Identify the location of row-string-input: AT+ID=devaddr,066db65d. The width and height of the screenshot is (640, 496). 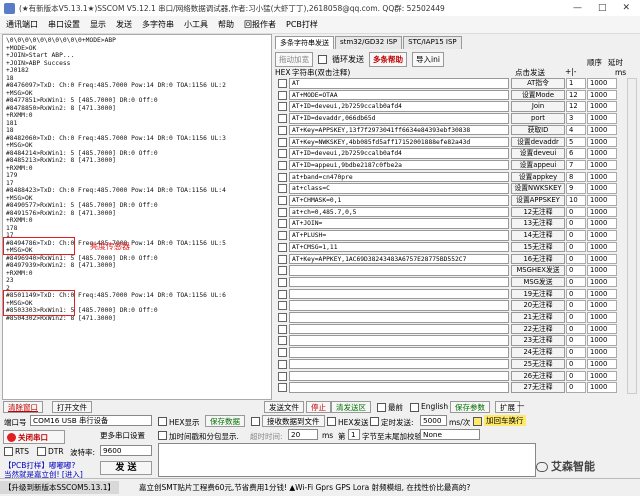
(399, 118).